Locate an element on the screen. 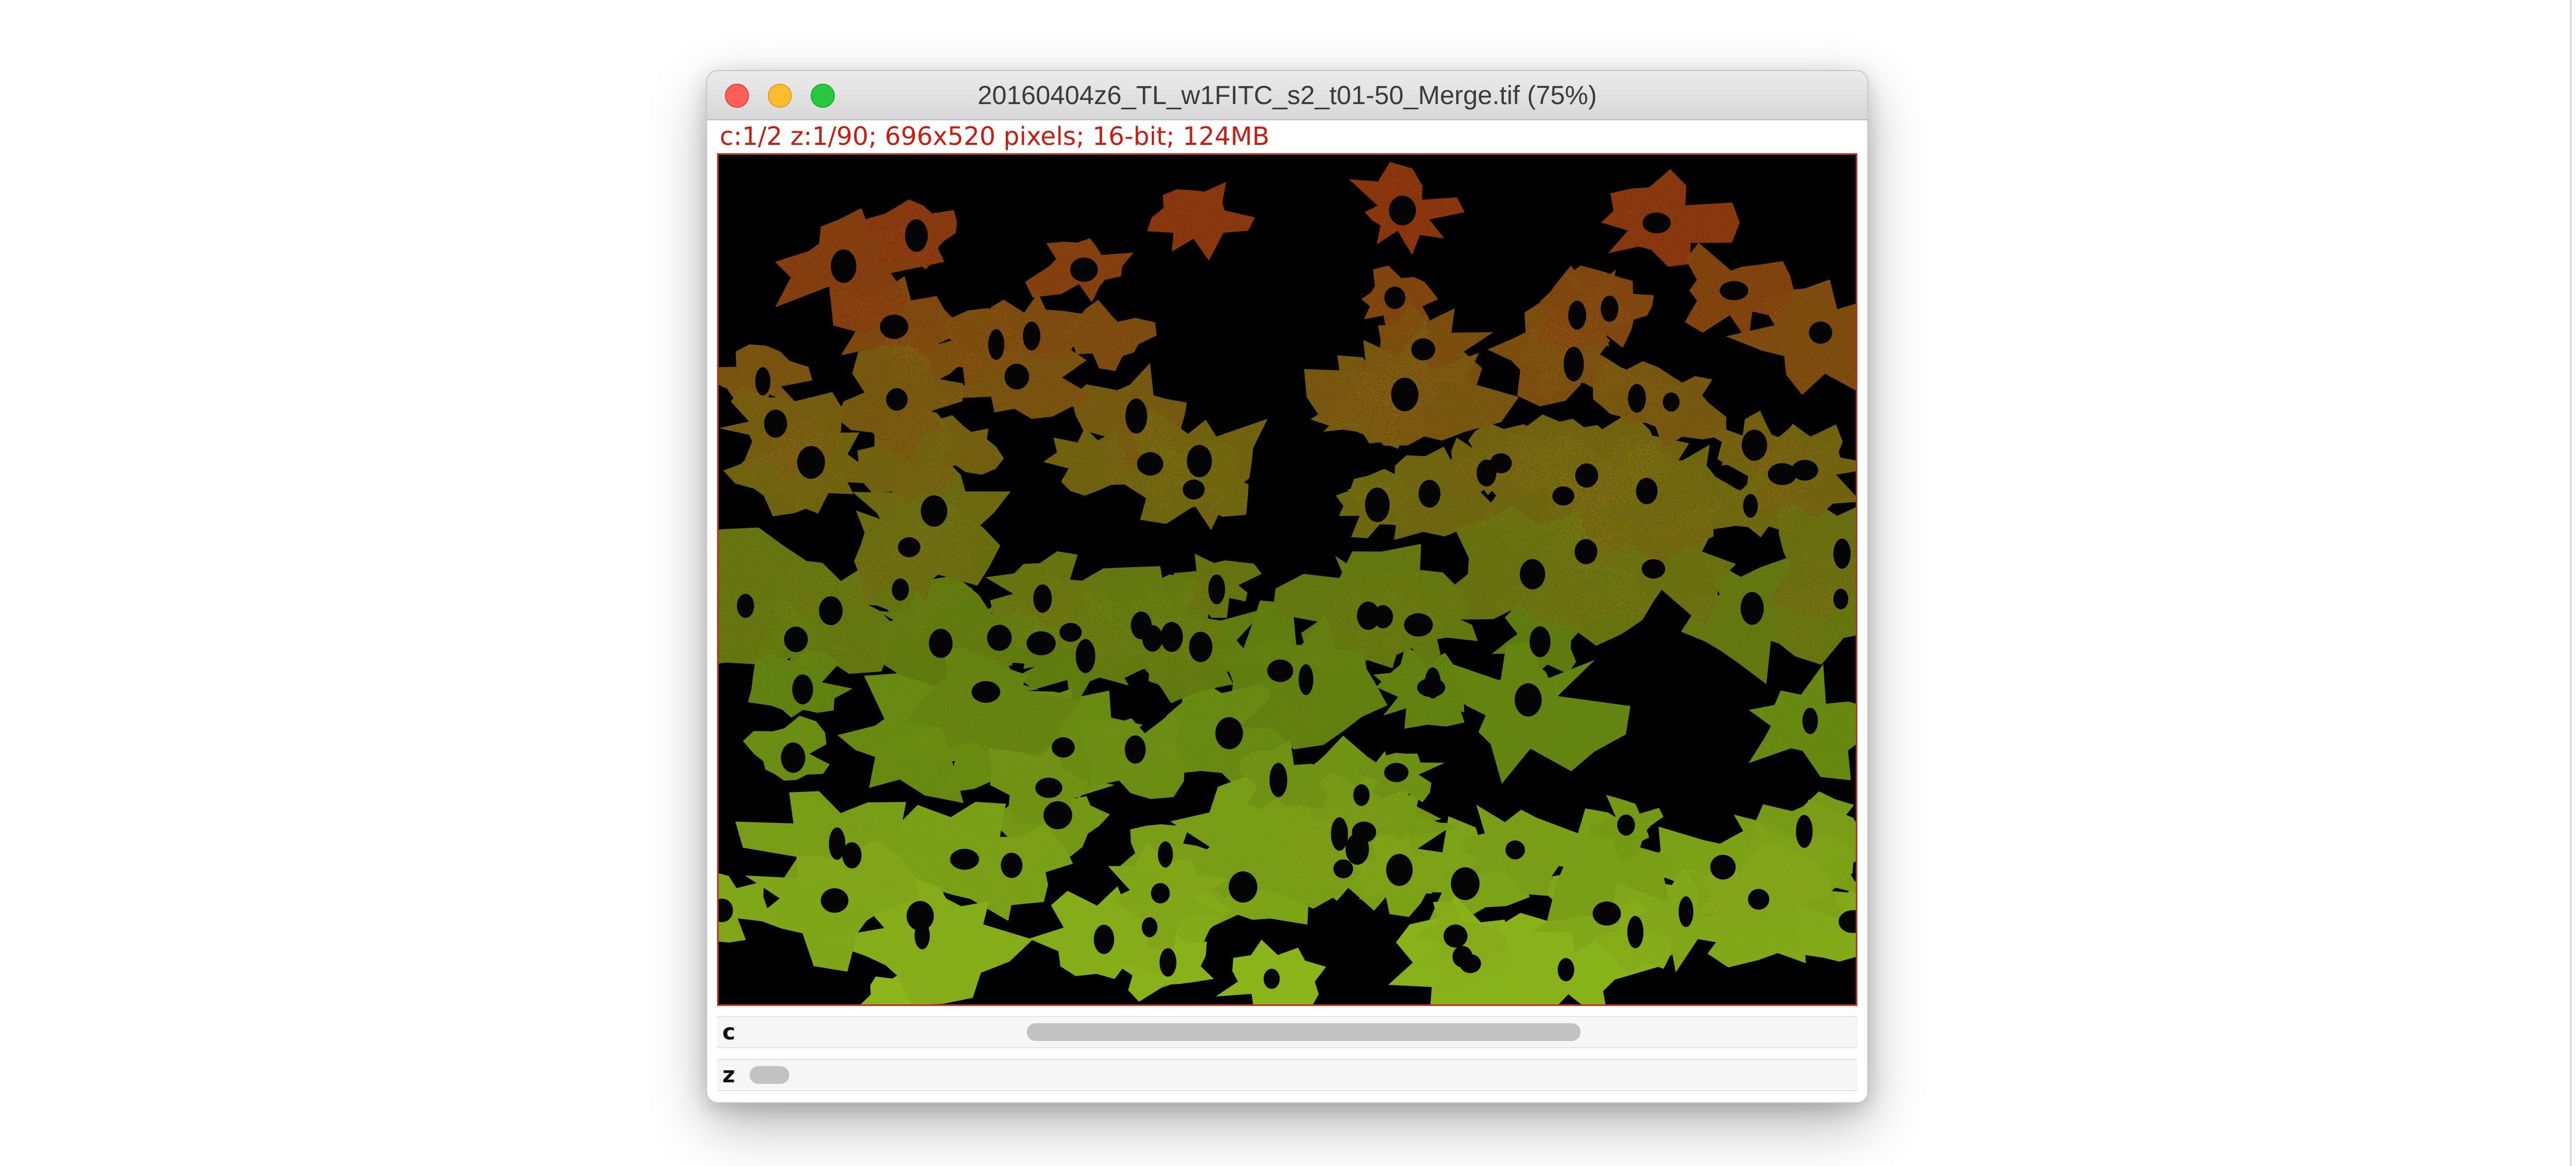 The width and height of the screenshot is (2576, 1166). desktop-divider is located at coordinates (2571, 583).